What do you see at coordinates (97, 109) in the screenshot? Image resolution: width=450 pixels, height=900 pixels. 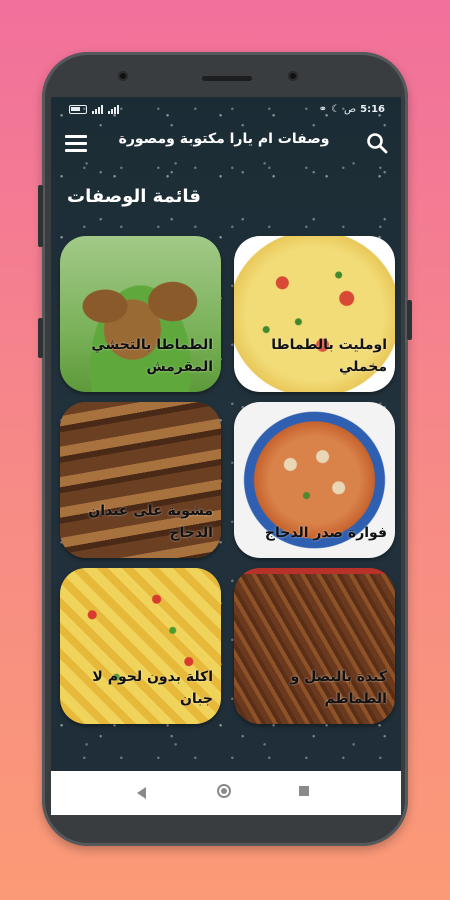 I see `signal-icon` at bounding box center [97, 109].